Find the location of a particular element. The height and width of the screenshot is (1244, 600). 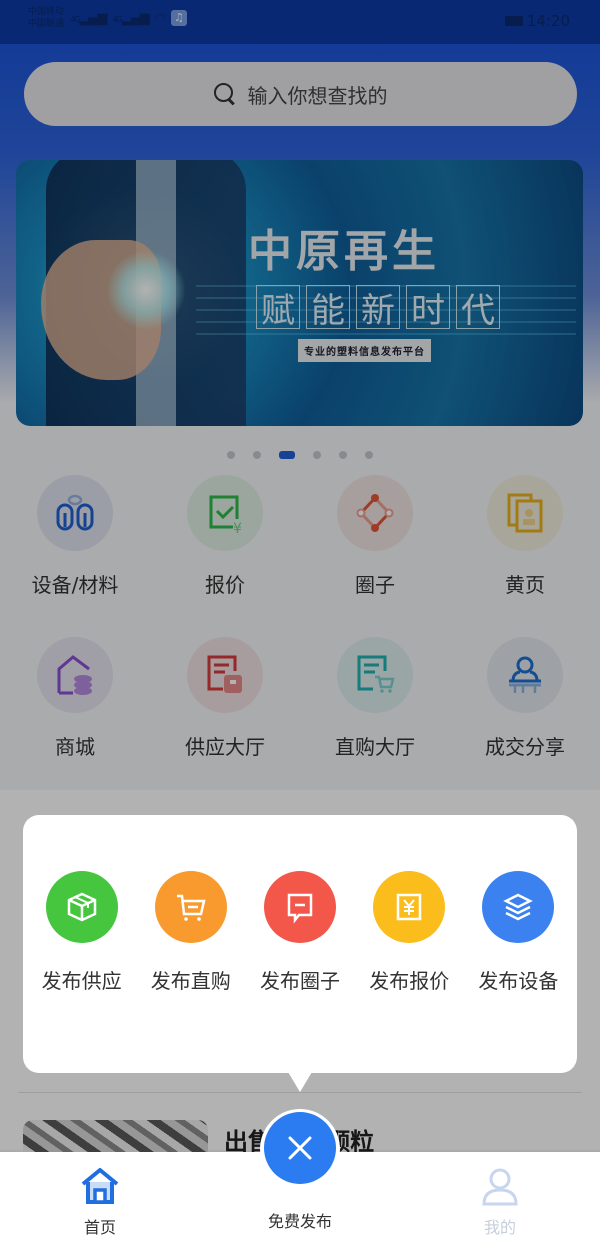

publish-options: 发布供应 发布直购 发布圈子 发布报价 发布设备 is located at coordinates (300, 932).